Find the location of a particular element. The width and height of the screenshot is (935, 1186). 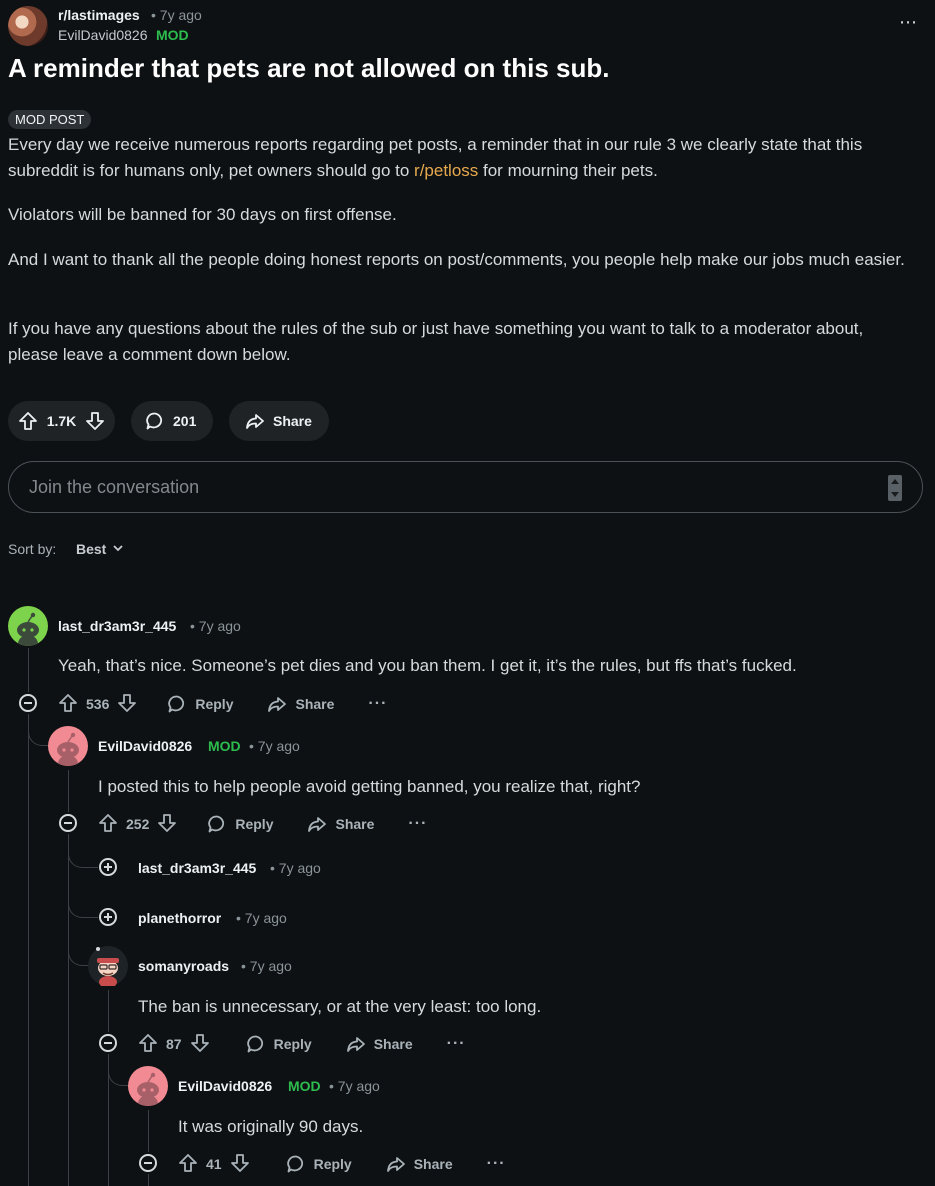

comment-composer: Join the conversation is located at coordinates (465, 487).